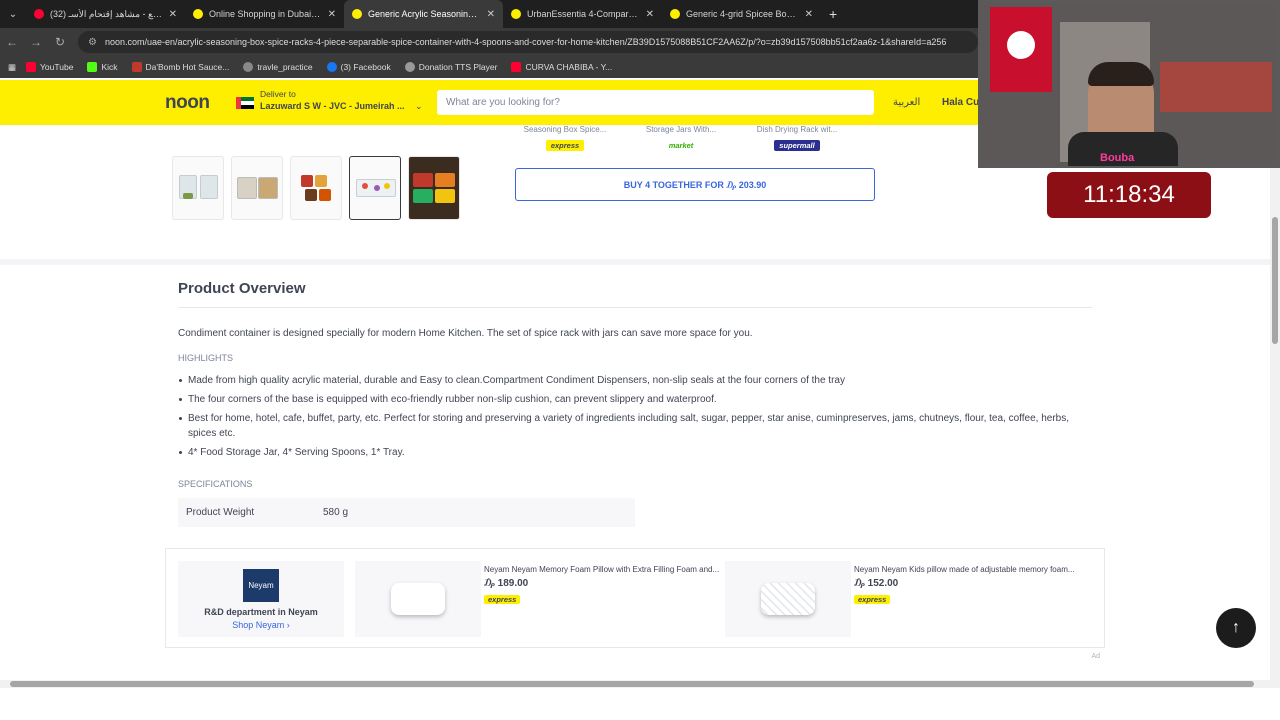 This screenshot has width=1280, height=720. What do you see at coordinates (13, 14) in the screenshot?
I see `tab-search-icon: ⌄` at bounding box center [13, 14].